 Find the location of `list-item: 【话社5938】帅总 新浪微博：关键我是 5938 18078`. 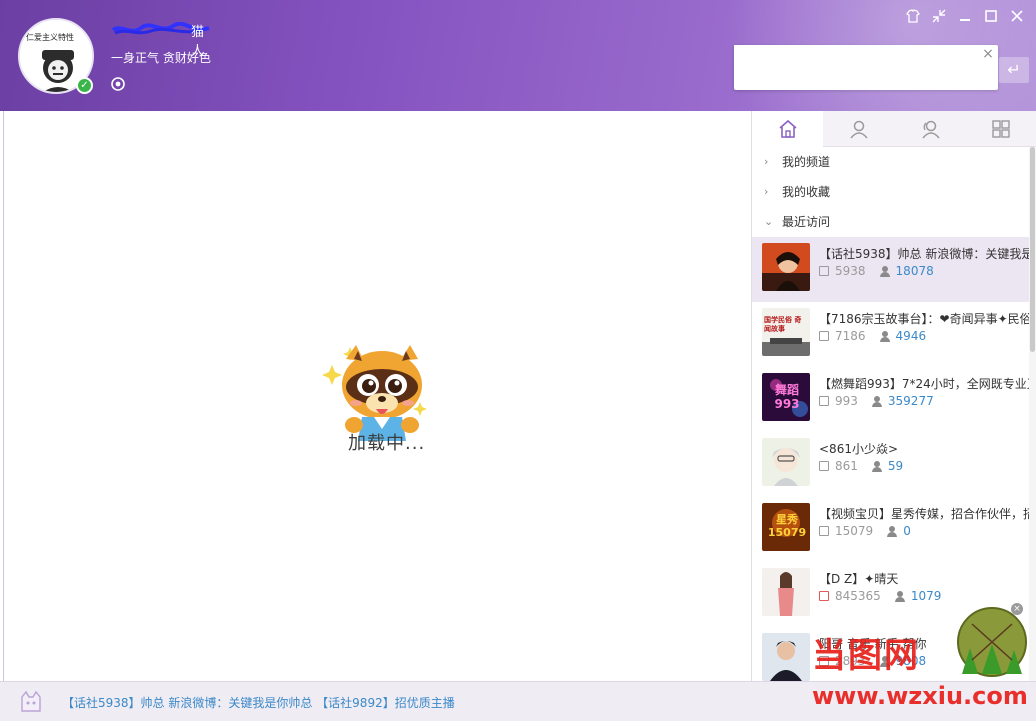

list-item: 【话社5938】帅总 新浪微博：关键我是 5938 18078 is located at coordinates (891, 269).